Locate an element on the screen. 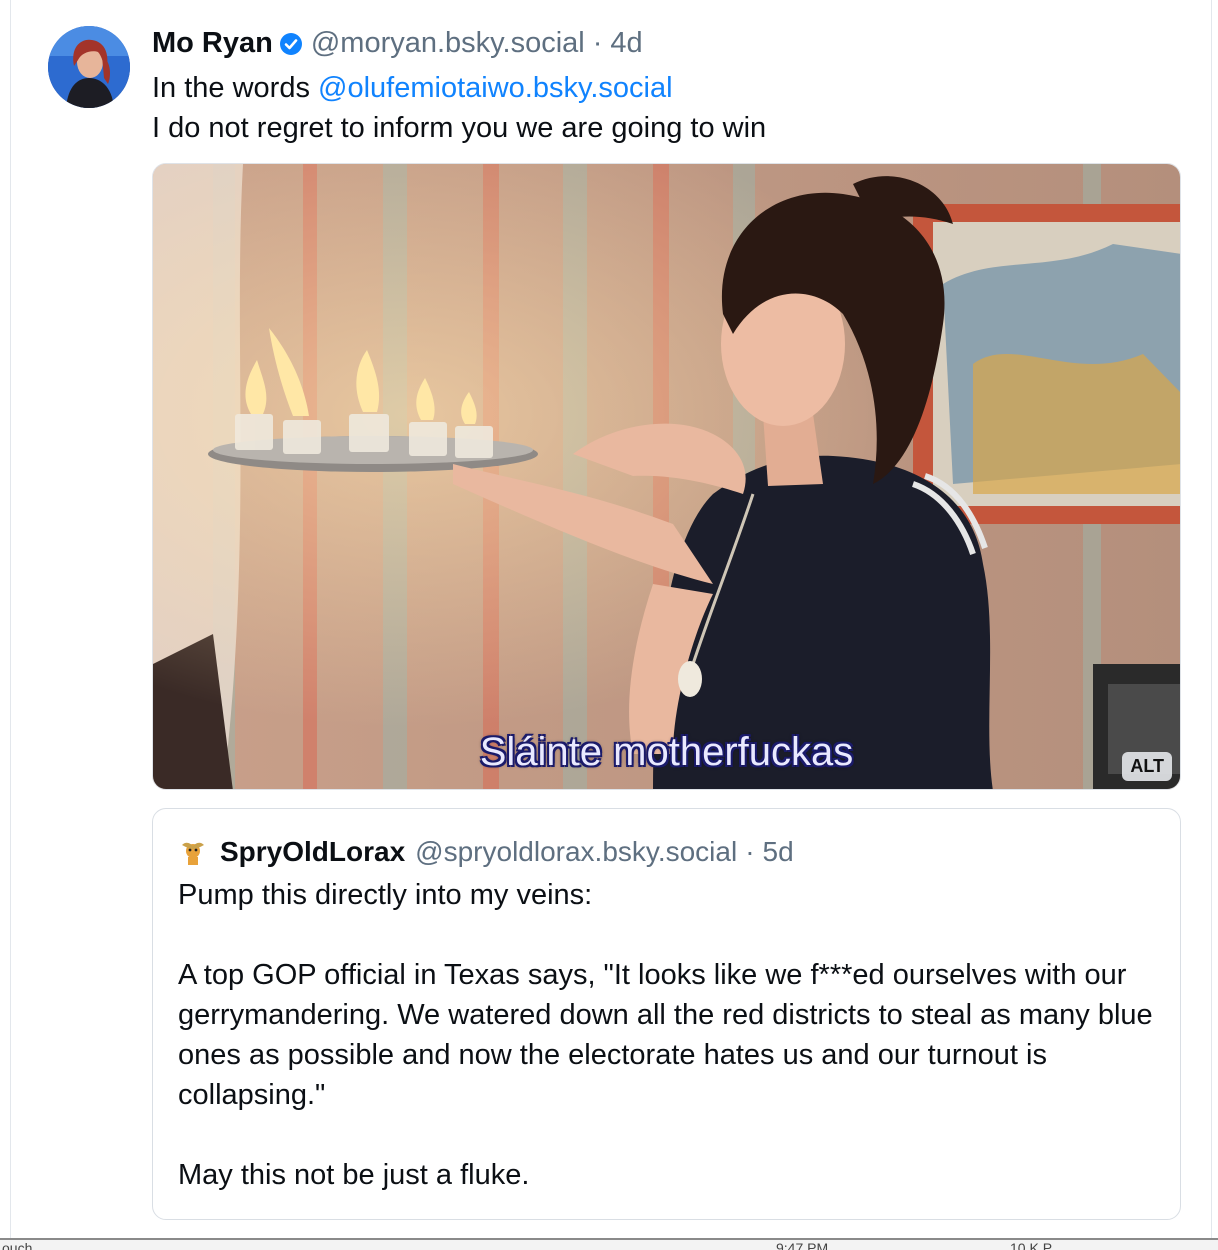 The width and height of the screenshot is (1218, 1250). author-handle: @moryan.bsky.social is located at coordinates (448, 43).